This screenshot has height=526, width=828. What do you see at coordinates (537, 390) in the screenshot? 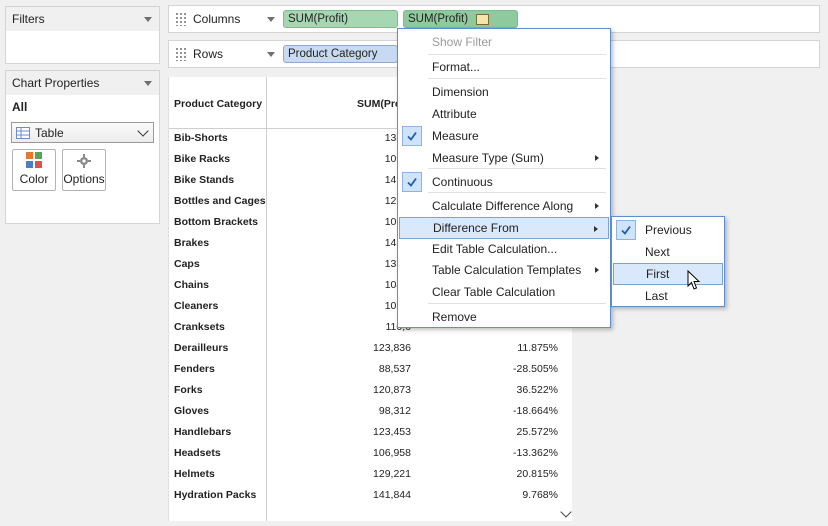
I see `row-difference: 36.522%` at bounding box center [537, 390].